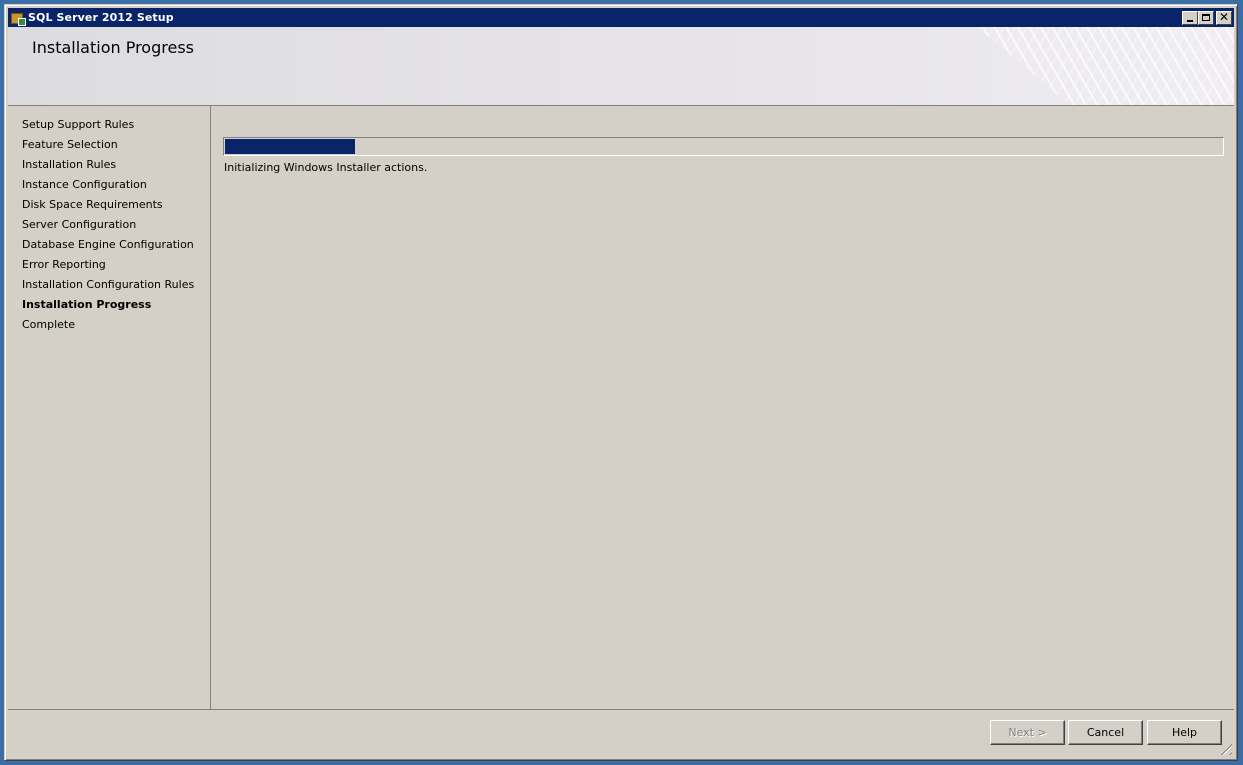  What do you see at coordinates (1027, 732) in the screenshot?
I see `next-button: Next >` at bounding box center [1027, 732].